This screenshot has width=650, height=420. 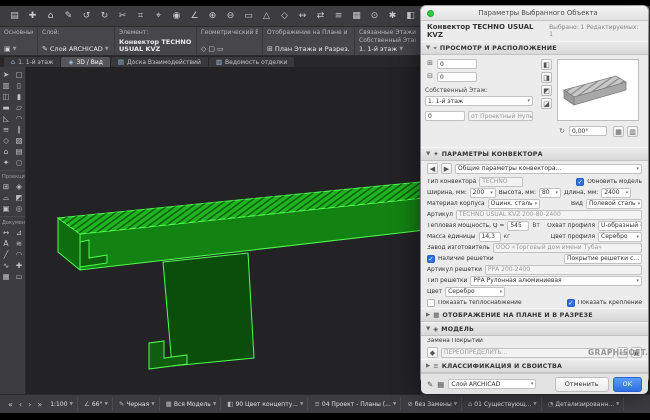 What do you see at coordinates (29, 404) in the screenshot?
I see `next-page-icon: ›` at bounding box center [29, 404].